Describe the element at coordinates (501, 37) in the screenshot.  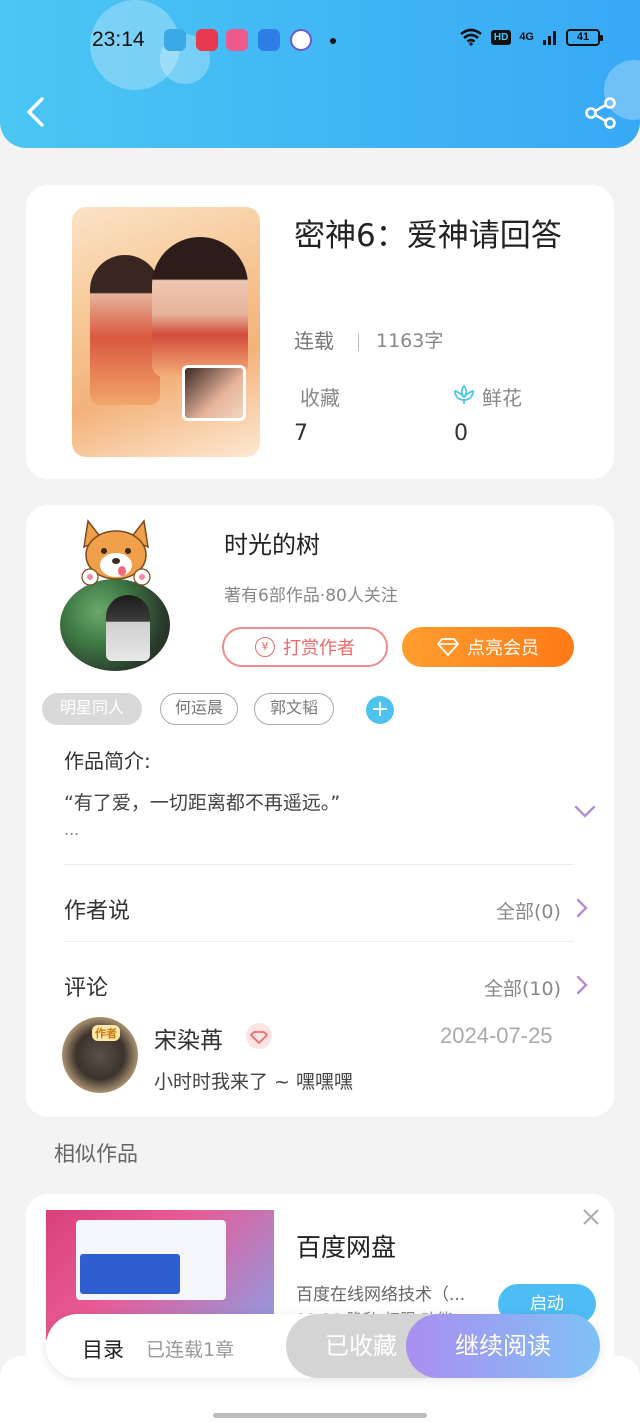
I see `hd-badge: HD` at that location.